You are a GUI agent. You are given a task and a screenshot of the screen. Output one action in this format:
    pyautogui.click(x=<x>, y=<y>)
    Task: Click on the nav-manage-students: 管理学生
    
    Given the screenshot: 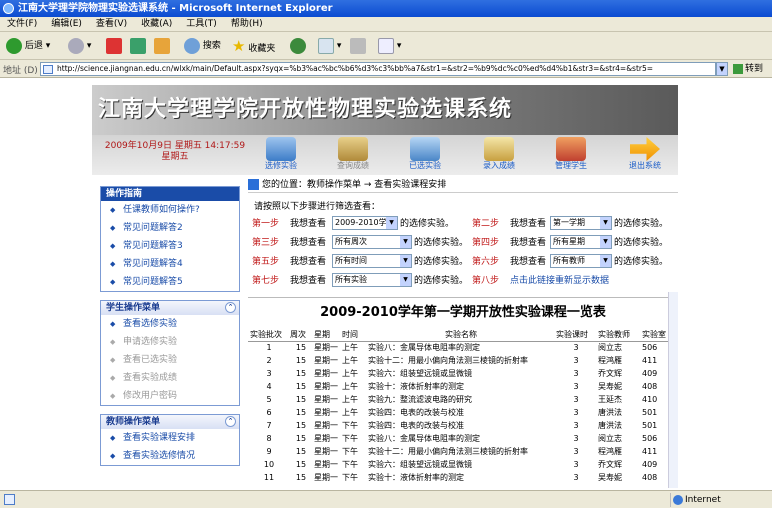 What is the action you would take?
    pyautogui.click(x=571, y=154)
    